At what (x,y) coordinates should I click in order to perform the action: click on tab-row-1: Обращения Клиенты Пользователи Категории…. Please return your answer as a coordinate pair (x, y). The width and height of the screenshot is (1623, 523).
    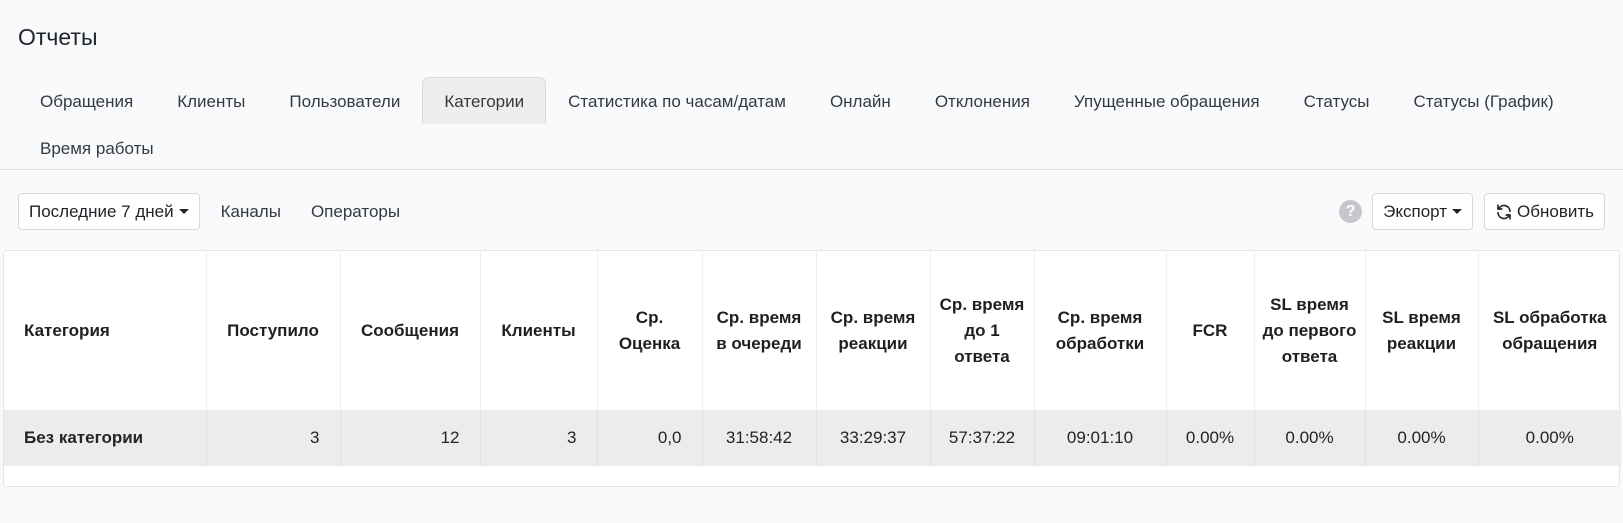
    Looking at the image, I should click on (813, 100).